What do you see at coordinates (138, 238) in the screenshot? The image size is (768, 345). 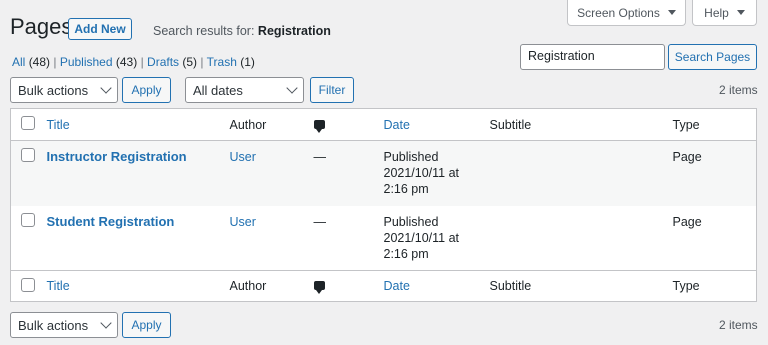 I see `row-title-cell: Student Registration` at bounding box center [138, 238].